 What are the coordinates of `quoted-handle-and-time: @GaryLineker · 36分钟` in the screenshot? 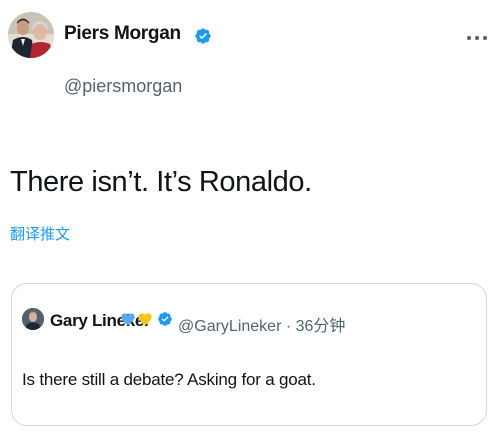 It's located at (261, 324).